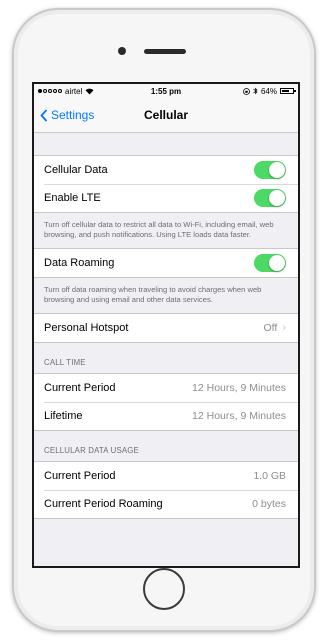 The image size is (328, 640). What do you see at coordinates (91, 450) in the screenshot?
I see `data-usage-header: CELLULAR DATA USAGE` at bounding box center [91, 450].